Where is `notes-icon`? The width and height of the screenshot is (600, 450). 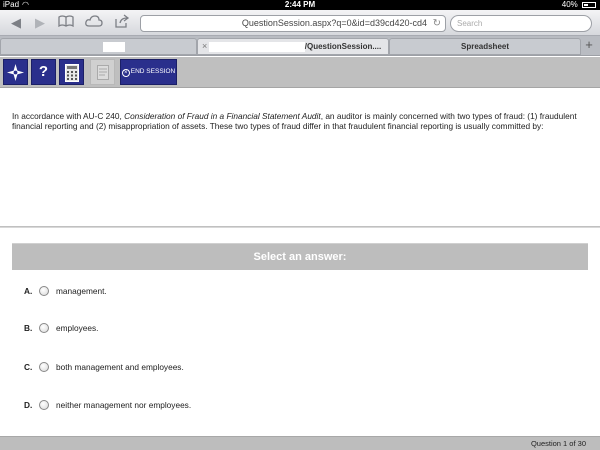 notes-icon is located at coordinates (102, 72).